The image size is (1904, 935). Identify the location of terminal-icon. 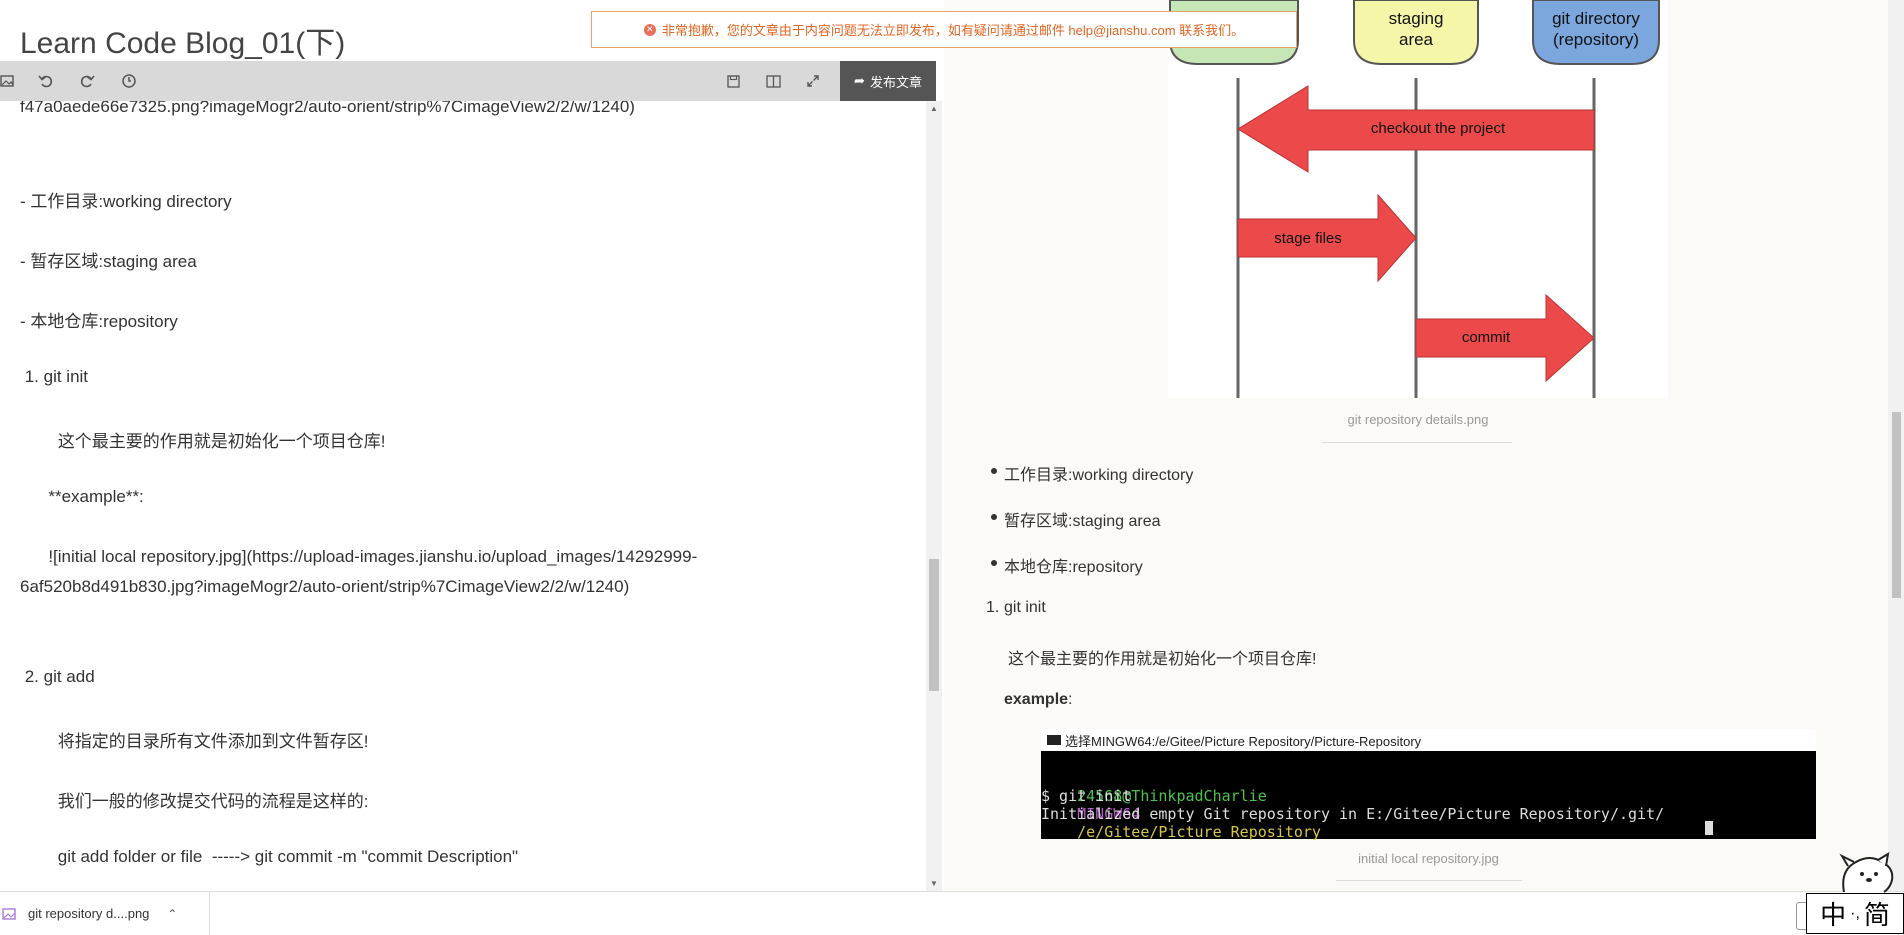
(1054, 740).